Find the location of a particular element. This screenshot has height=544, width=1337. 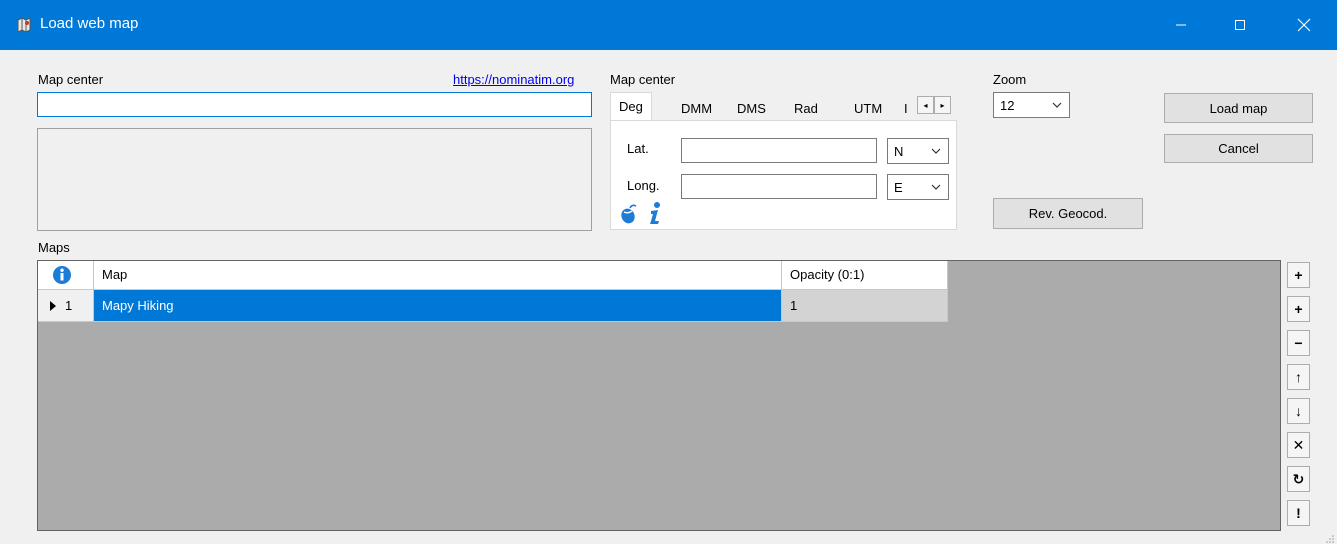

tab-dms: DMS is located at coordinates (751, 109).